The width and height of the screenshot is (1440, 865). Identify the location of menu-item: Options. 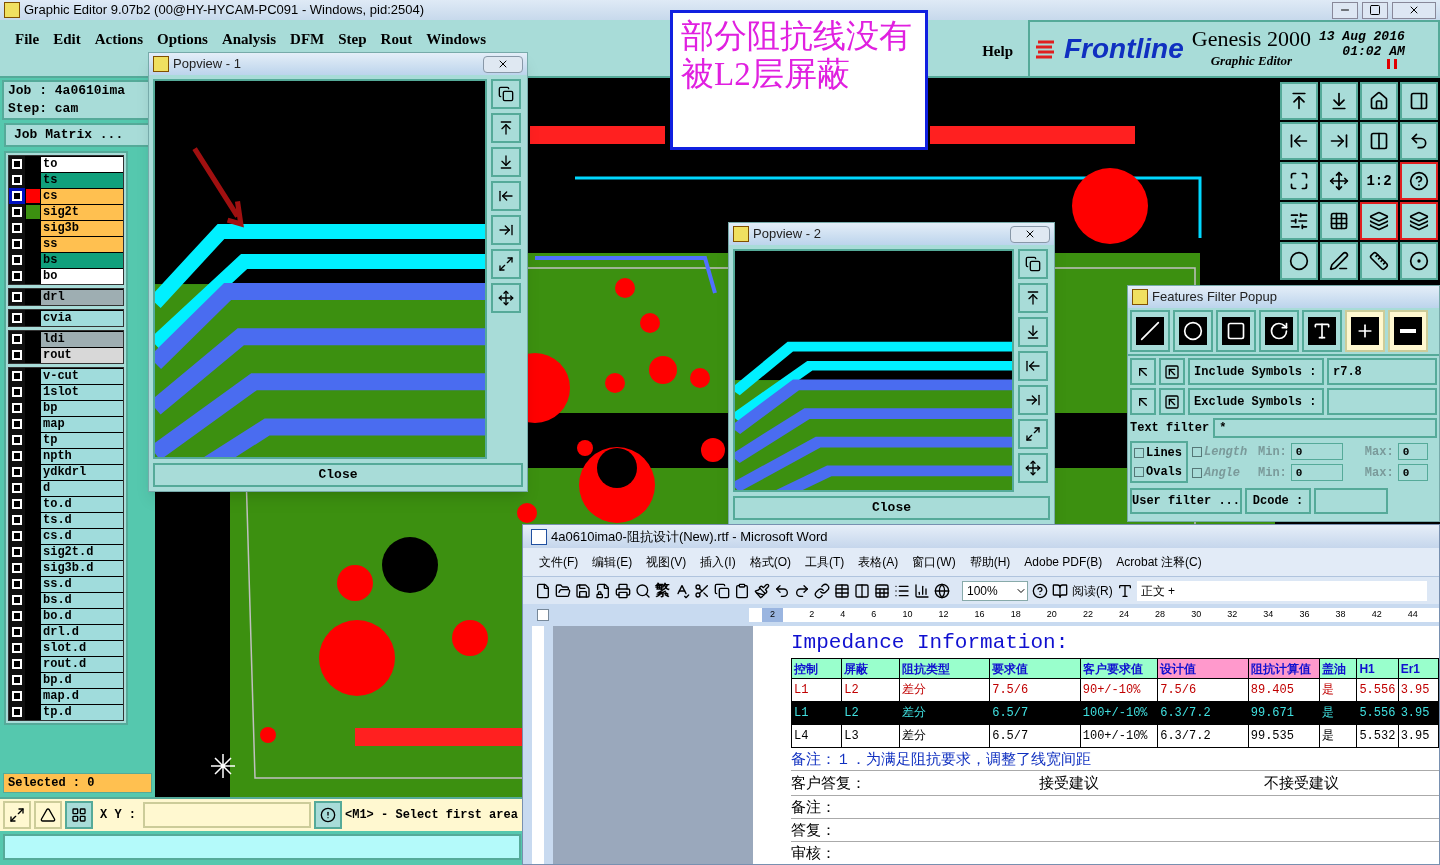
(182, 39).